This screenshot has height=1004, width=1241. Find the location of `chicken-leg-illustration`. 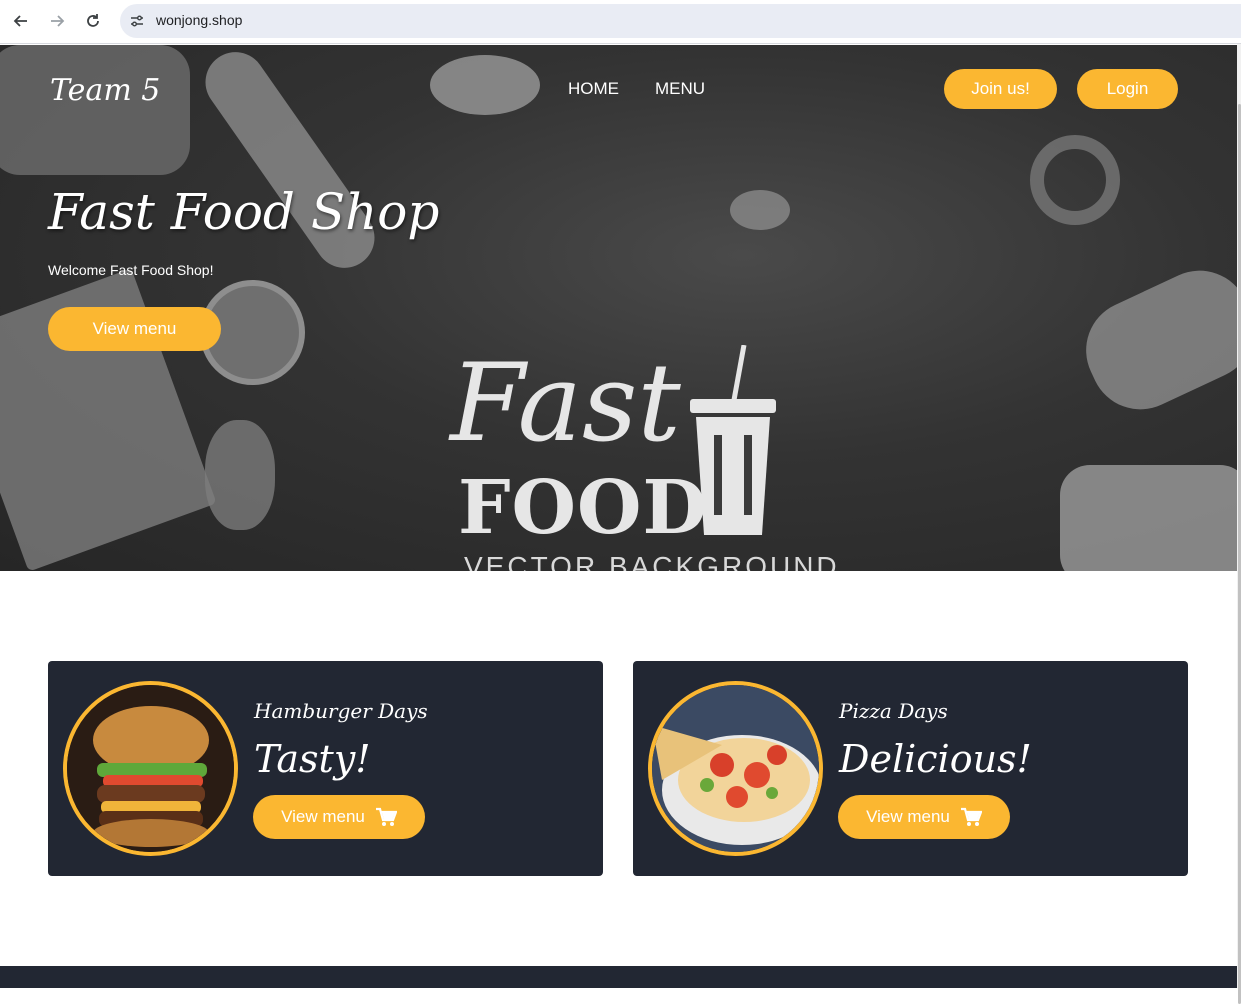

chicken-leg-illustration is located at coordinates (240, 475).